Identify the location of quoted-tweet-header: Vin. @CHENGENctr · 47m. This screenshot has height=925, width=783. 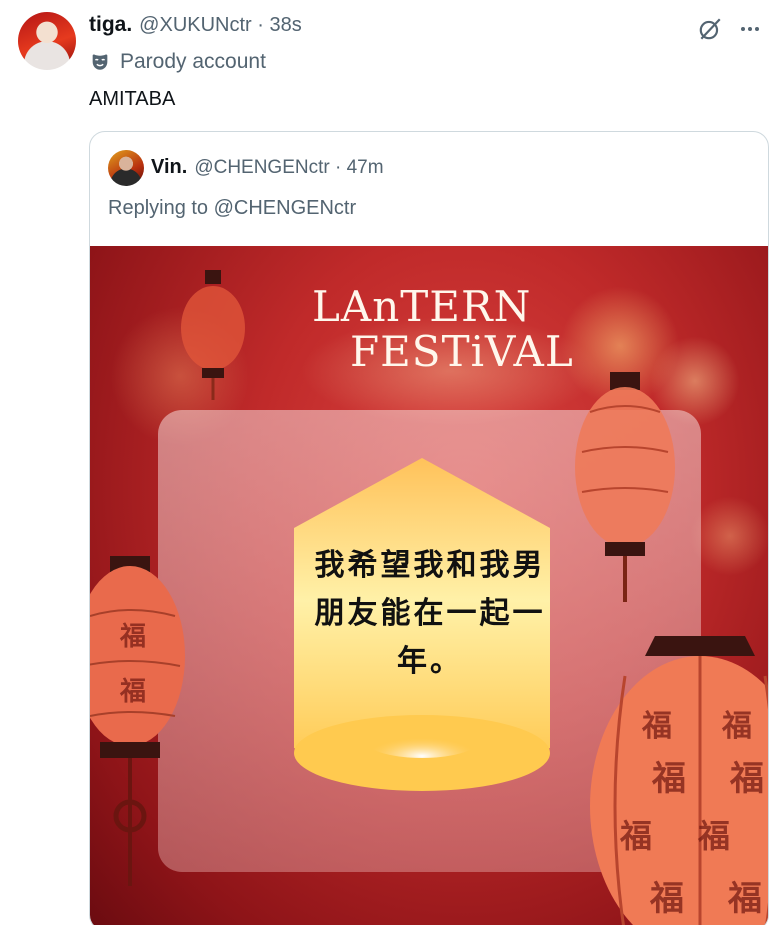
(267, 167).